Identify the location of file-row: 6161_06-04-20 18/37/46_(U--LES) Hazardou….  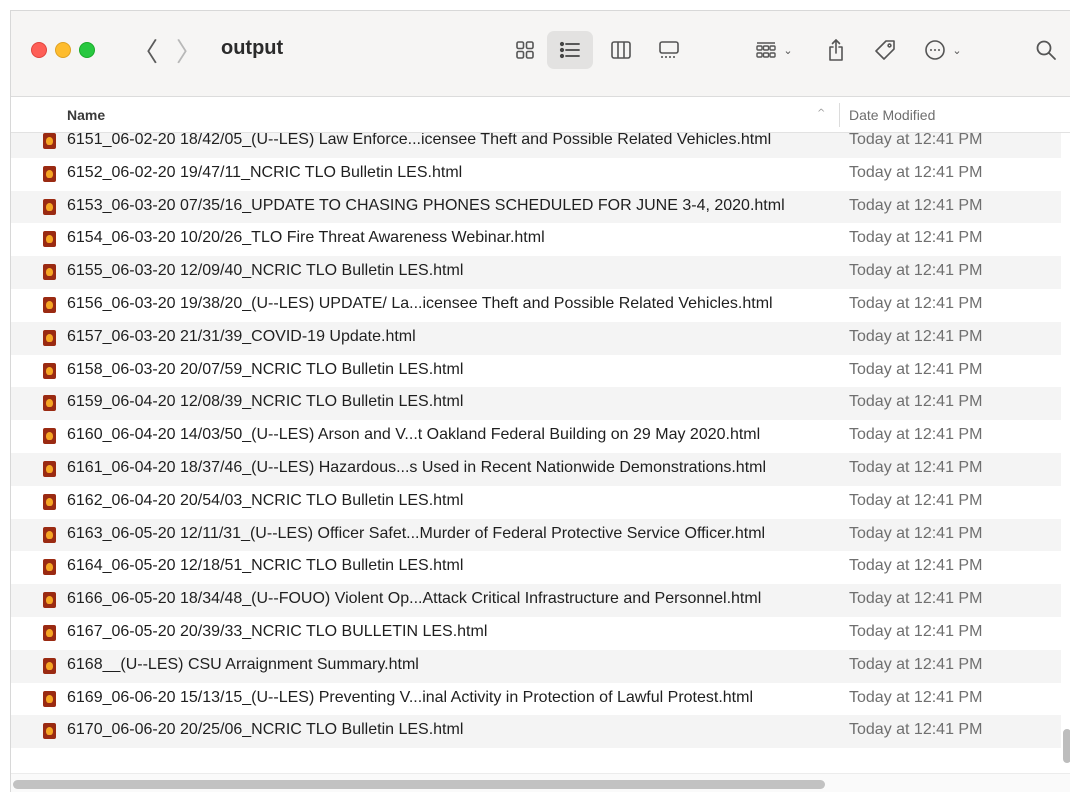
(536, 469).